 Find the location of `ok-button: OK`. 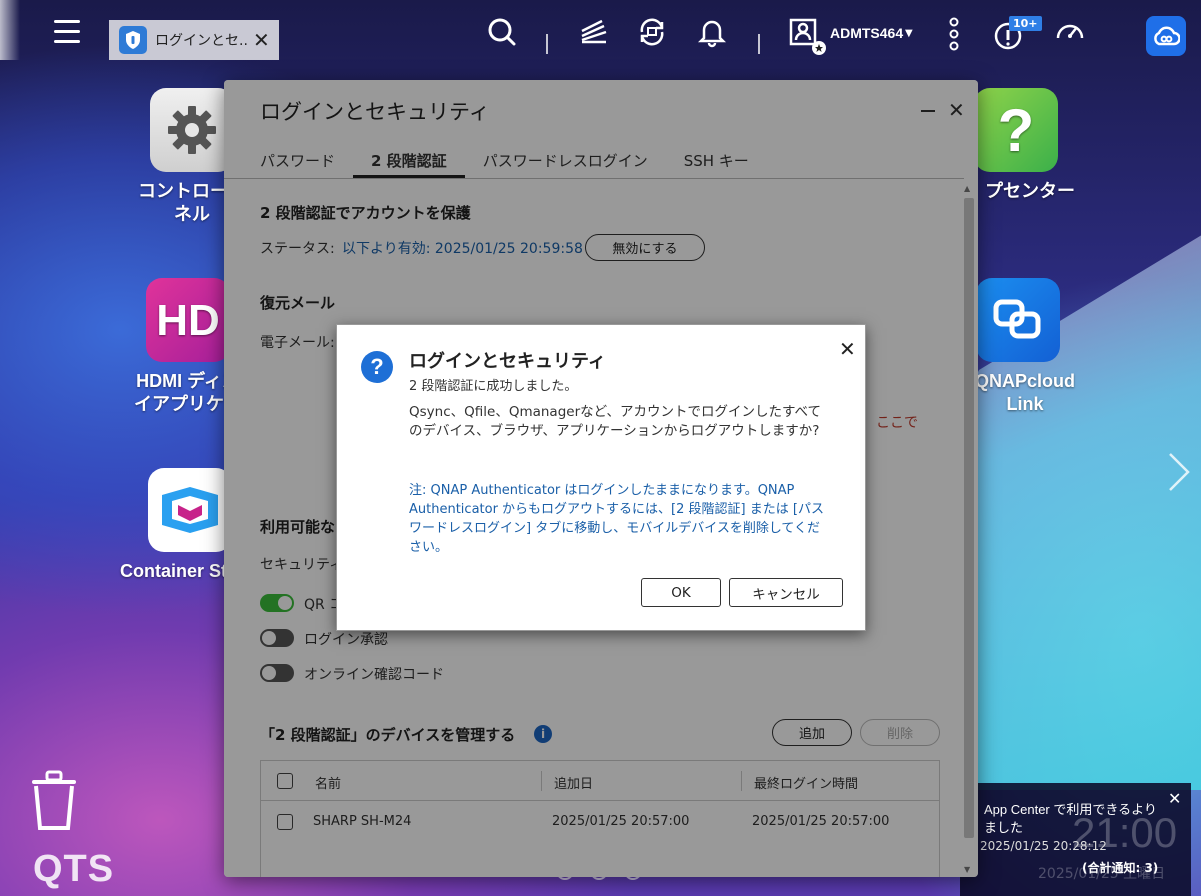

ok-button: OK is located at coordinates (681, 592).